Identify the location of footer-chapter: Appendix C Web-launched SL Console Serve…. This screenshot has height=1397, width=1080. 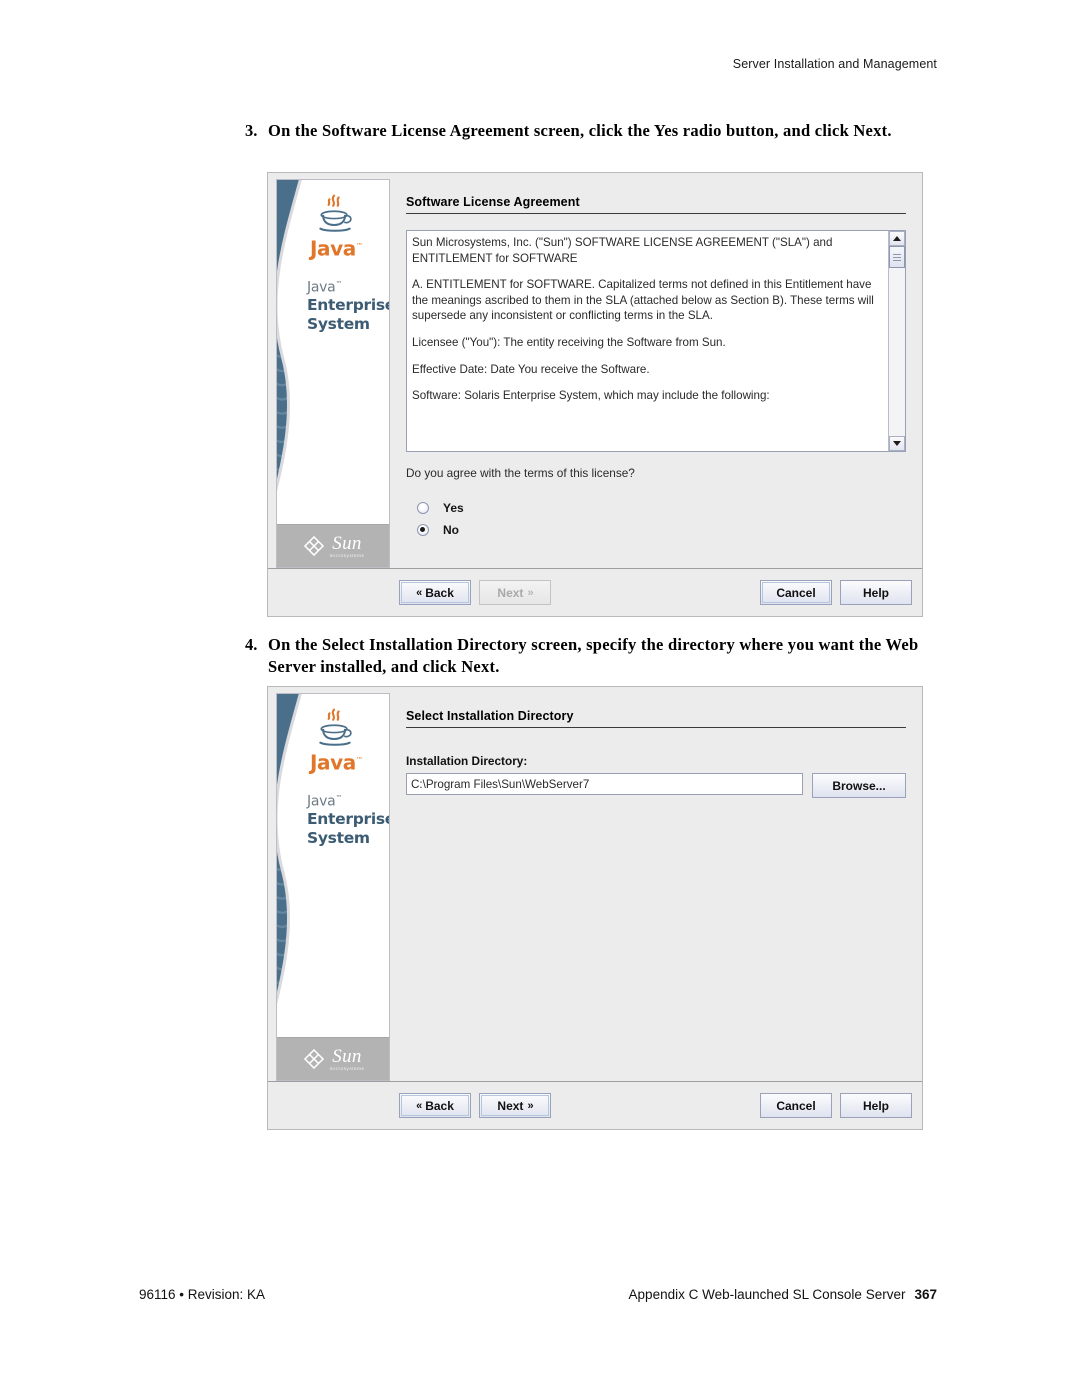
(783, 1294).